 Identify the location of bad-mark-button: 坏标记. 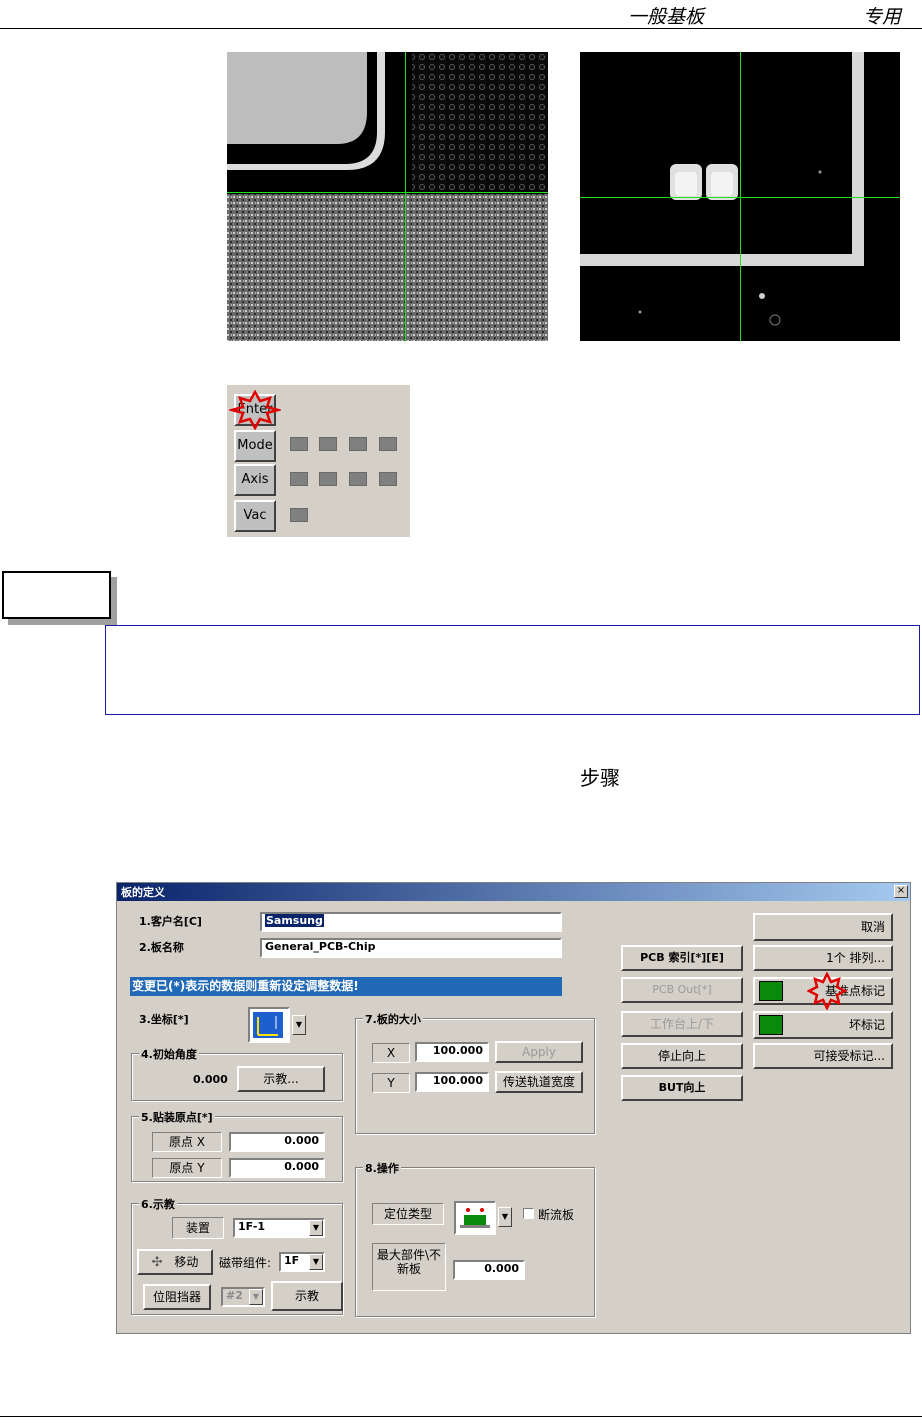
(823, 1025).